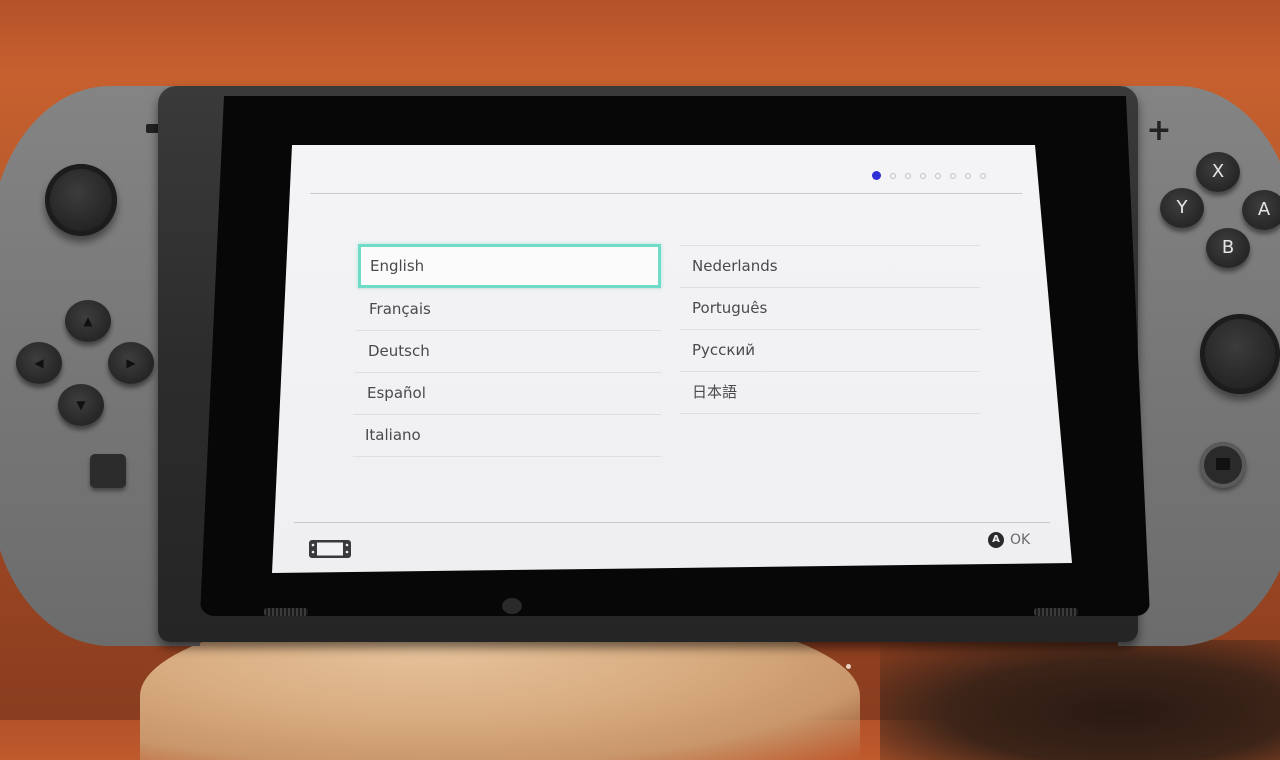  I want to click on right-speaker-grille, so click(1056, 612).